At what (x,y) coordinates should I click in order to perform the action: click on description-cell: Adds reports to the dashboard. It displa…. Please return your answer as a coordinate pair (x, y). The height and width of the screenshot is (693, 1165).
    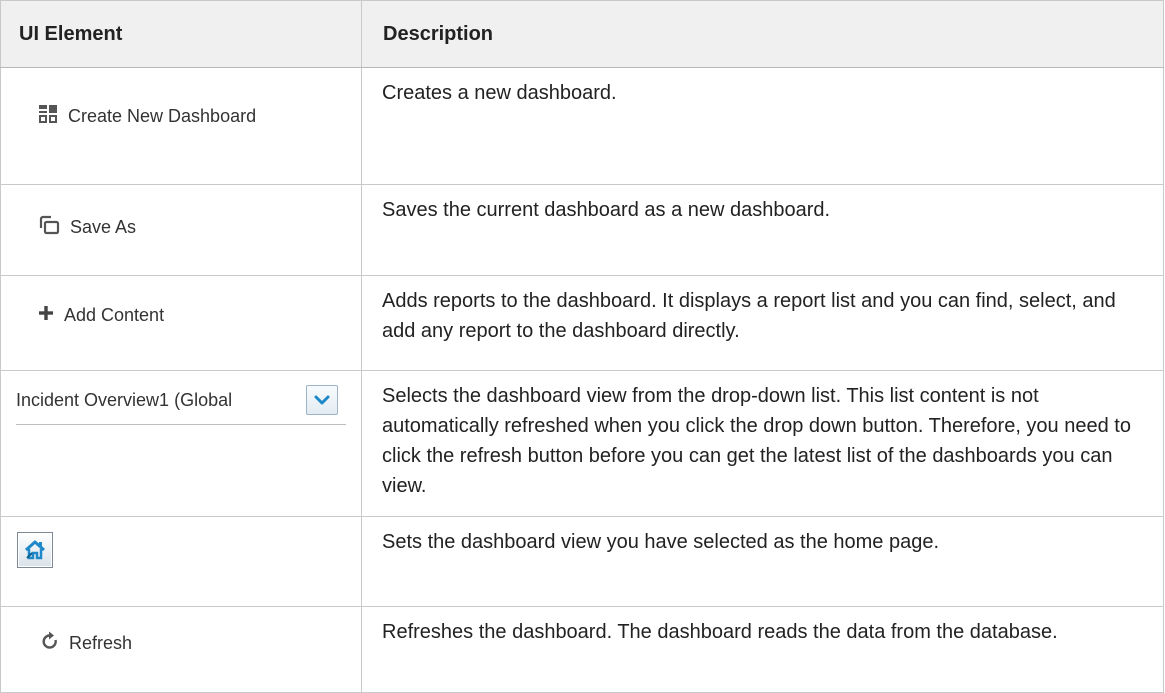
    Looking at the image, I should click on (762, 323).